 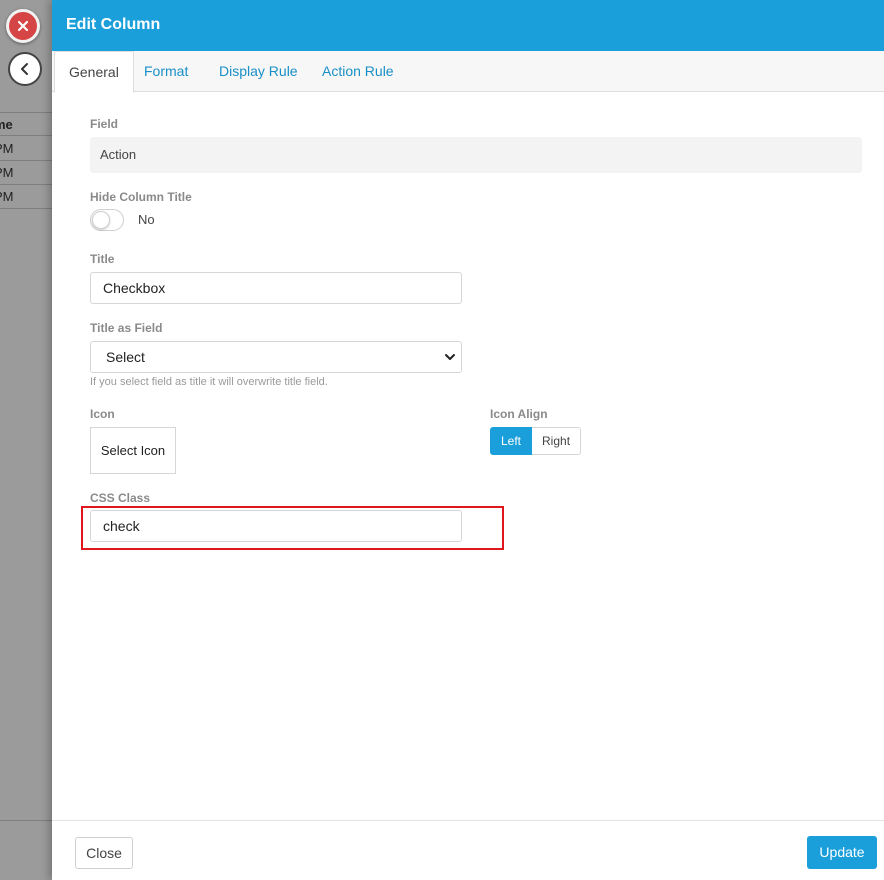 What do you see at coordinates (146, 219) in the screenshot?
I see `hide-column-title-state: No` at bounding box center [146, 219].